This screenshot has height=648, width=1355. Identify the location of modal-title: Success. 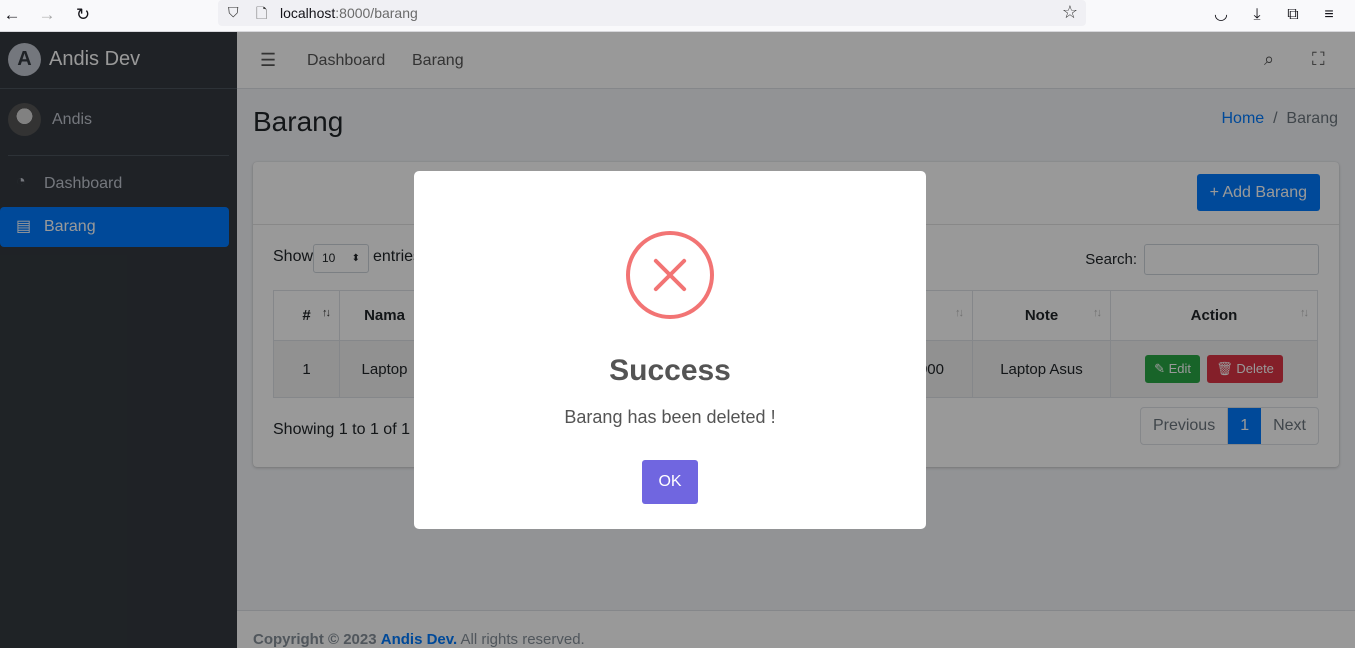
(670, 370).